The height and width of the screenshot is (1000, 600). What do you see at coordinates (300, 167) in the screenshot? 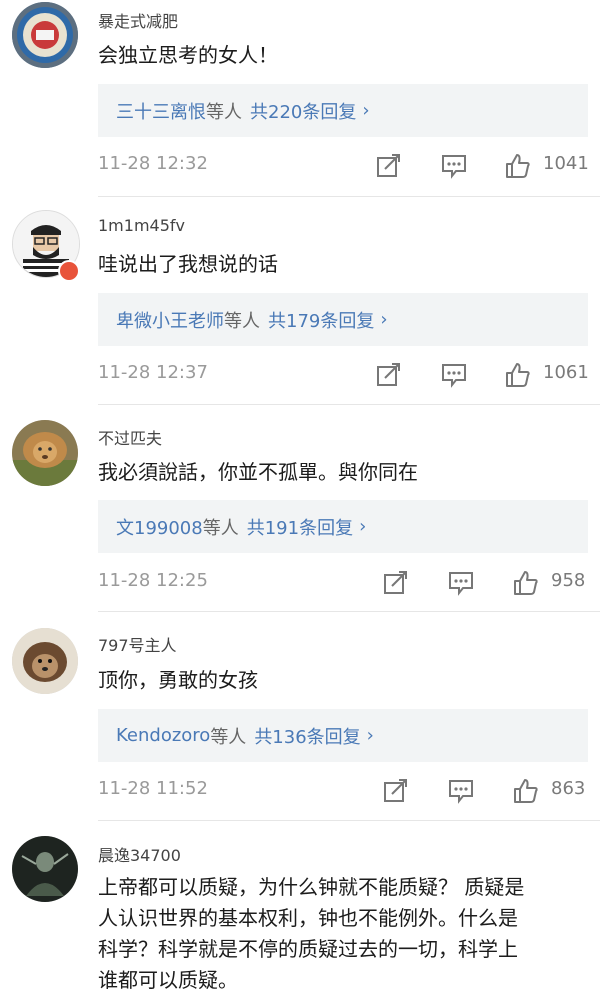
I see `comment-actions: 11-28 12:32 1041` at bounding box center [300, 167].